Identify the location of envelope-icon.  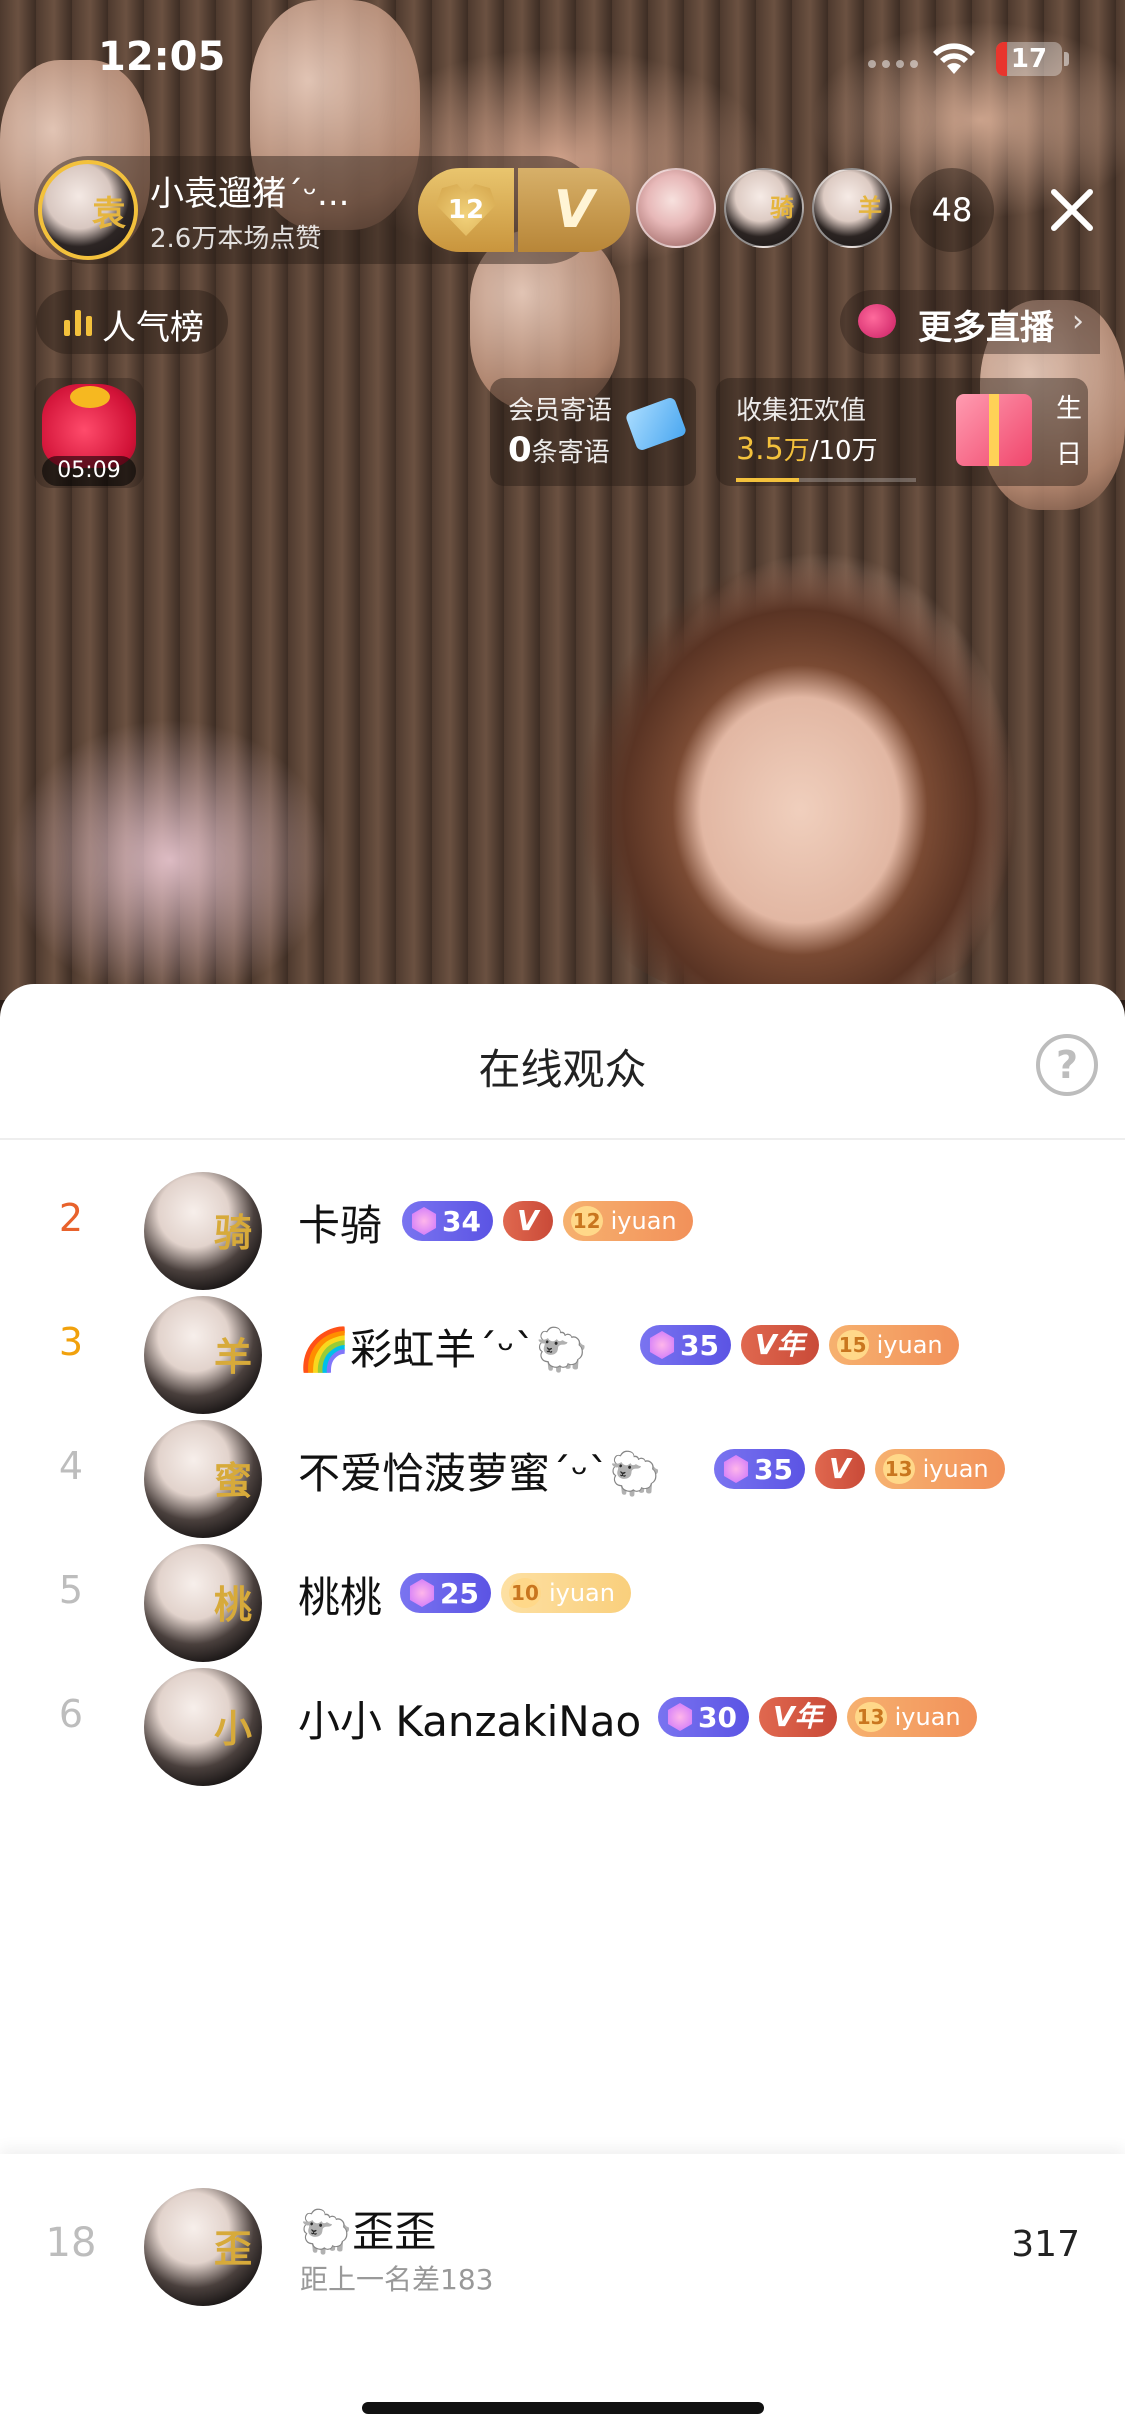
(656, 424).